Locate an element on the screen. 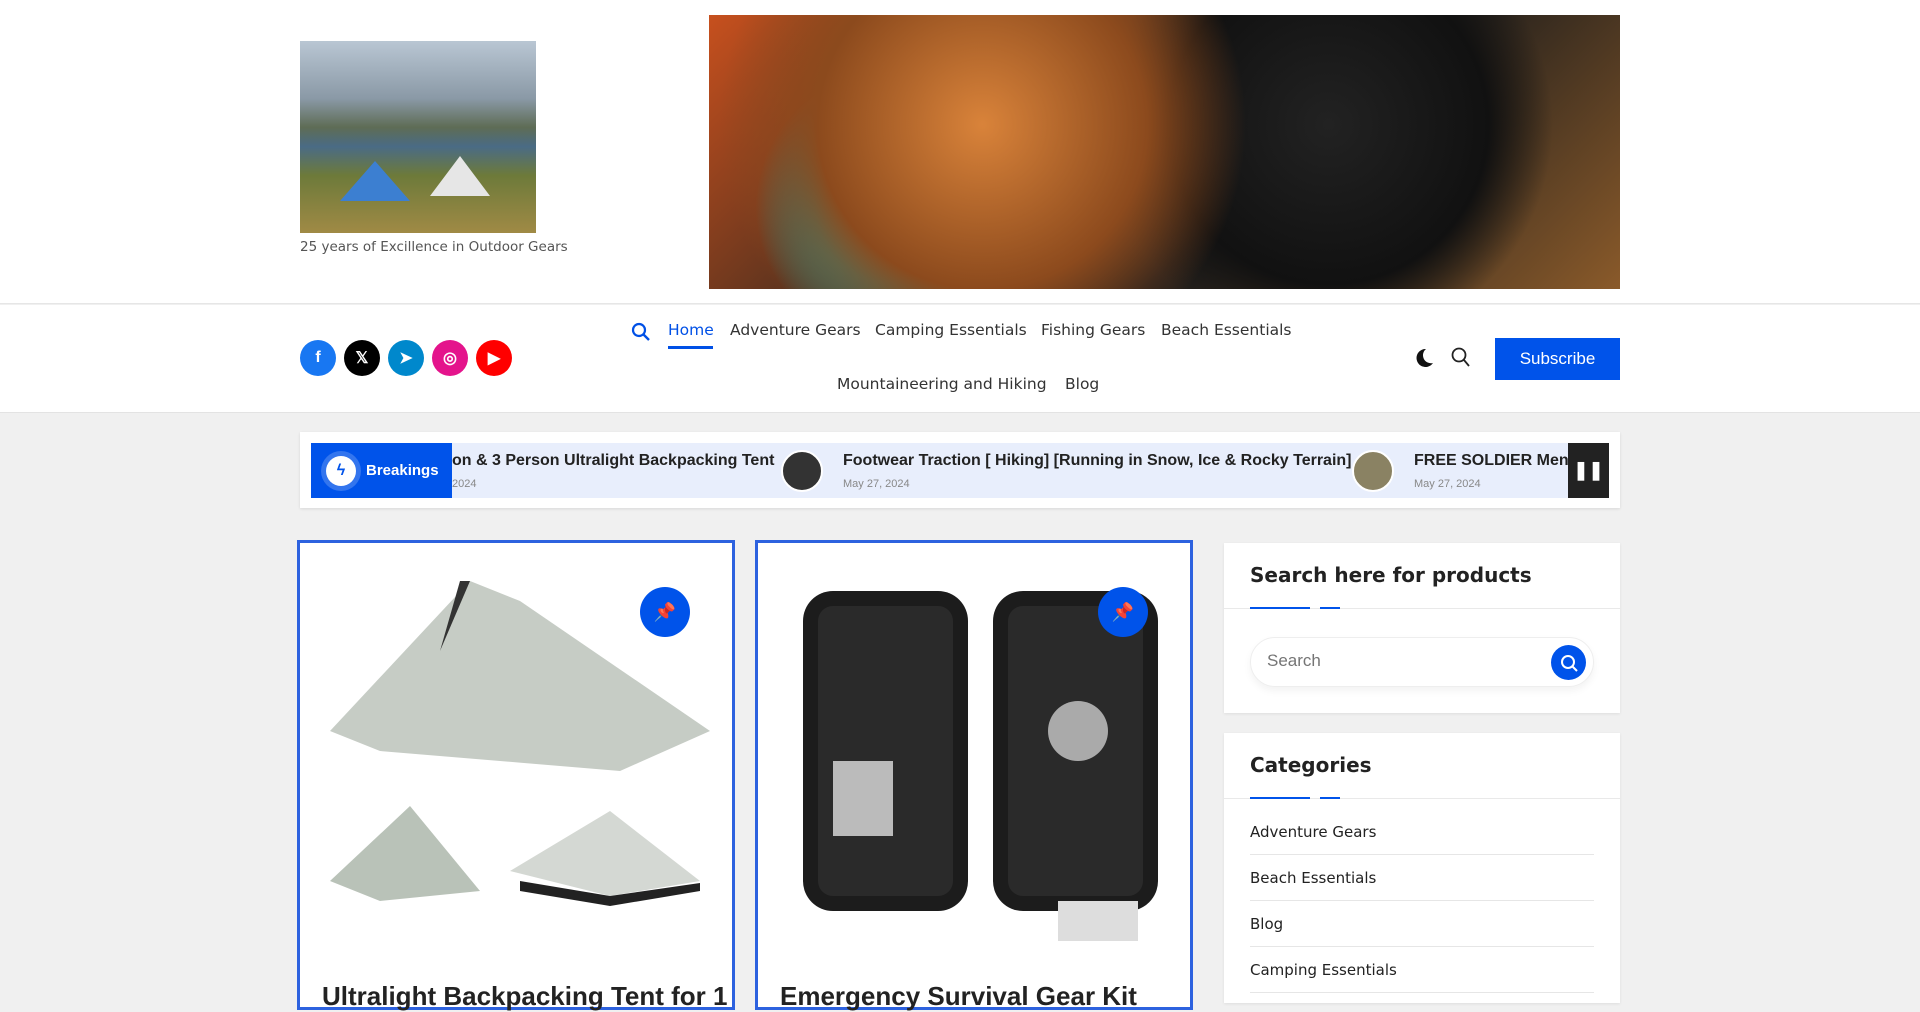  nav-fishing-gears: Fishing Gears is located at coordinates (1093, 330).